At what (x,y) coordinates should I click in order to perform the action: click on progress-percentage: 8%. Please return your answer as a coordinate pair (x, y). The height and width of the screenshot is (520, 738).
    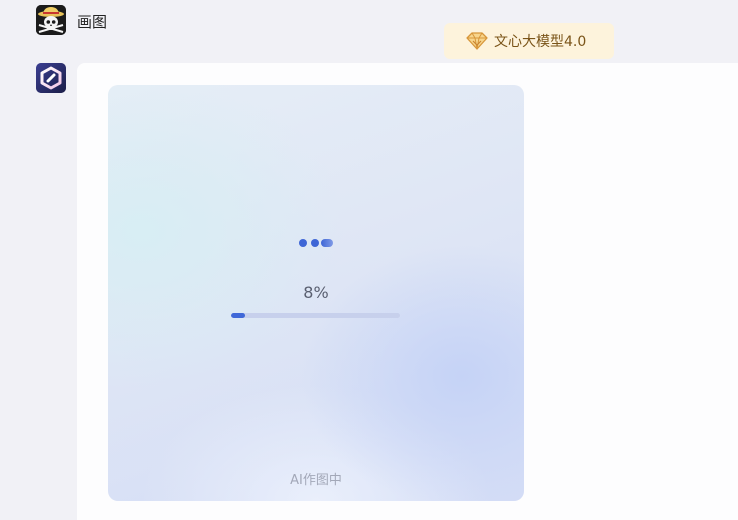
    Looking at the image, I should click on (316, 292).